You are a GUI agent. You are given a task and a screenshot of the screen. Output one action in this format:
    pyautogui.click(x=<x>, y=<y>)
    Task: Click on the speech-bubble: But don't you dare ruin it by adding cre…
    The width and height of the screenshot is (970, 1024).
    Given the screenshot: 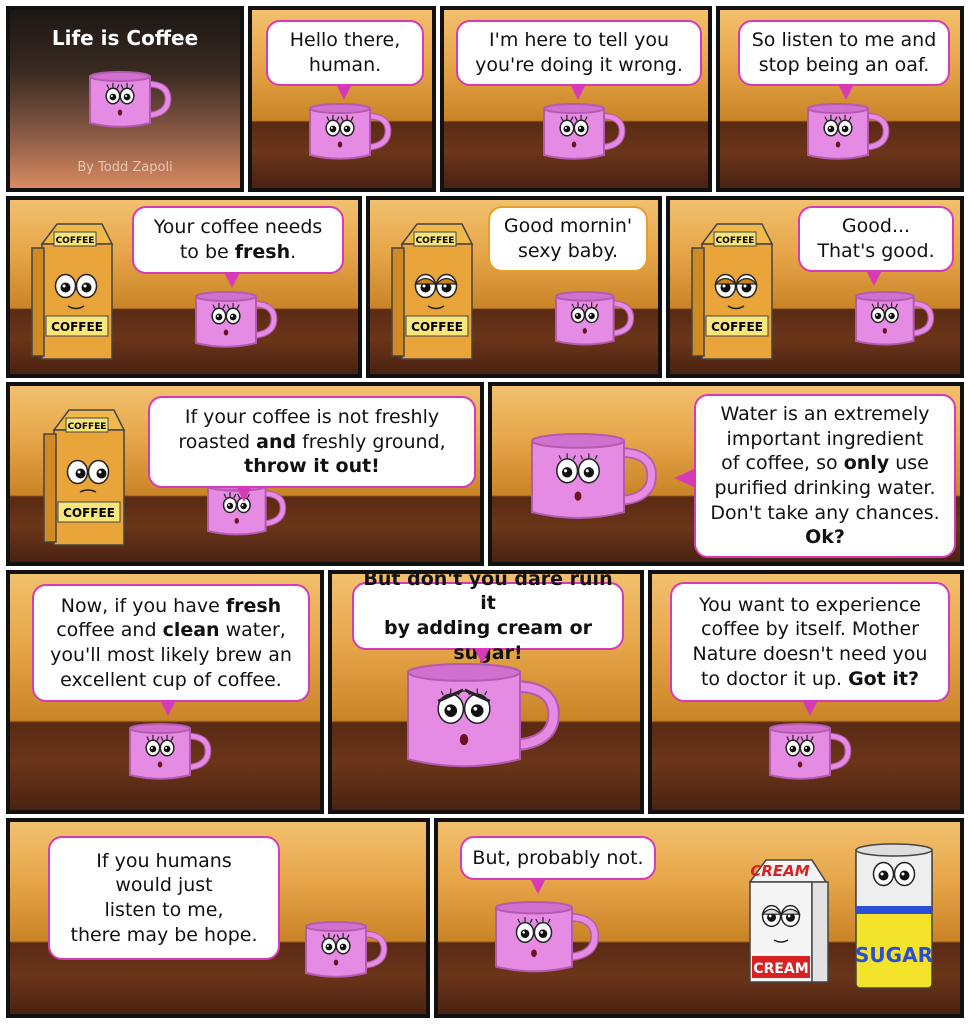 What is the action you would take?
    pyautogui.click(x=488, y=619)
    